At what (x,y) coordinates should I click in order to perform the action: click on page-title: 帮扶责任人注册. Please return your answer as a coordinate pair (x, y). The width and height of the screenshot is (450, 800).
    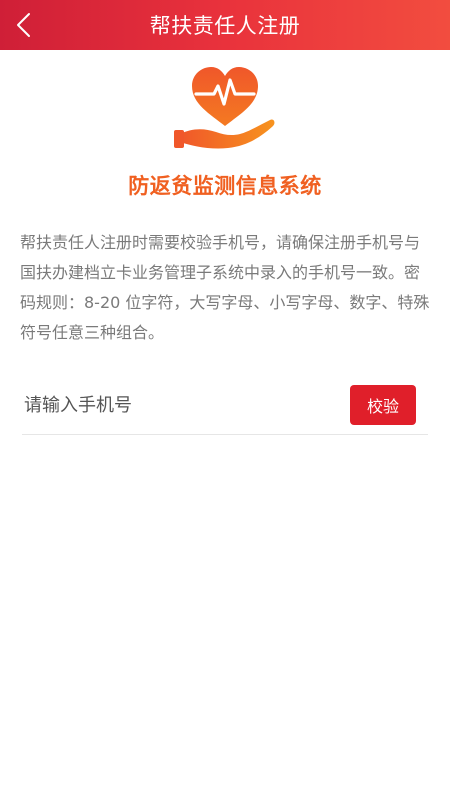
    Looking at the image, I should click on (225, 26).